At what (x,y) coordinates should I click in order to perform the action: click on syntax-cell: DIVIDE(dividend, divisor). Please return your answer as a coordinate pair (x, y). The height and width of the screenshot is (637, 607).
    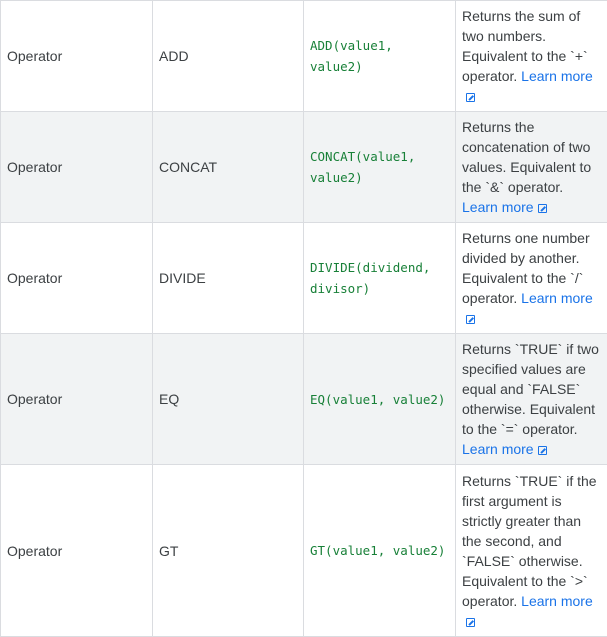
    Looking at the image, I should click on (380, 278).